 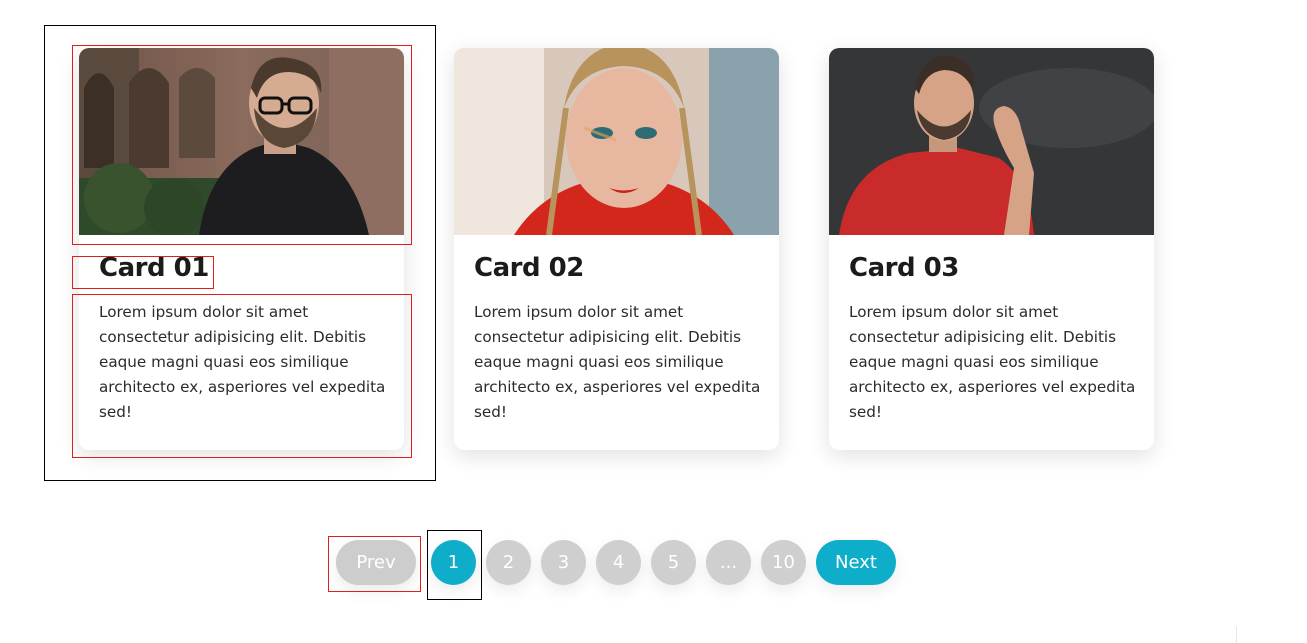 What do you see at coordinates (673, 562) in the screenshot?
I see `page-5-button: 5` at bounding box center [673, 562].